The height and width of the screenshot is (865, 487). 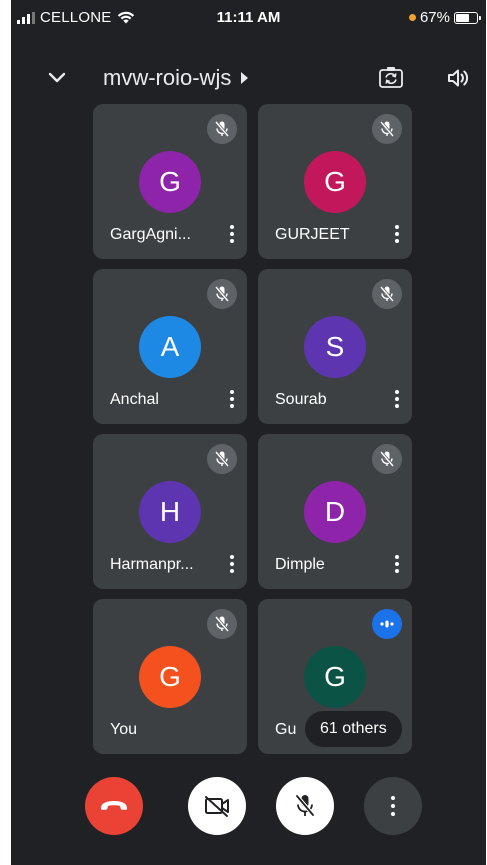 I want to click on meeting-code: mvw-roio-wjs, so click(x=167, y=77).